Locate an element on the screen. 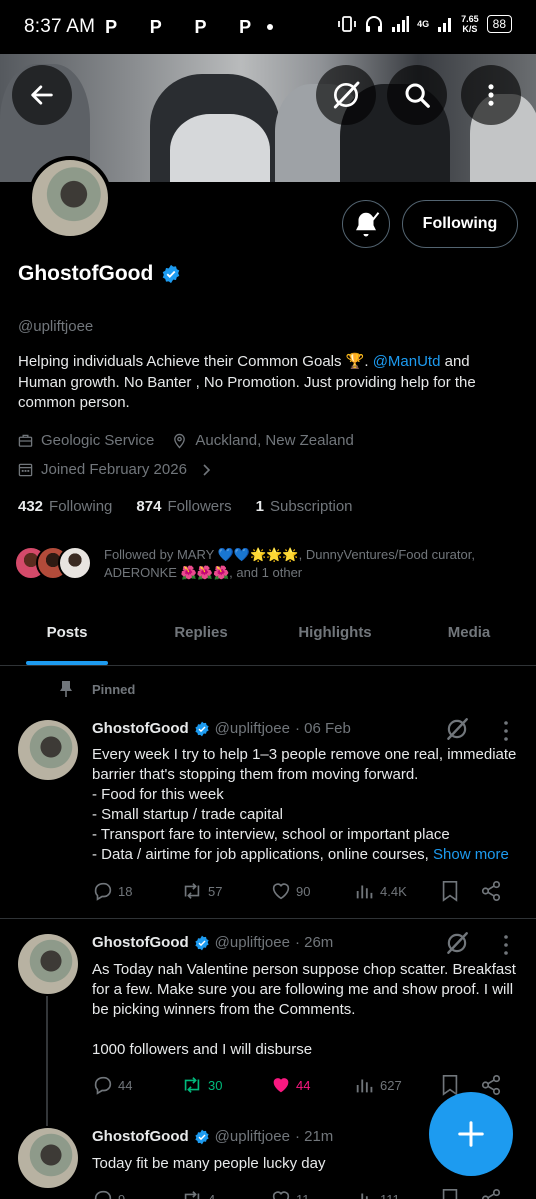  profile-joined-row: Joined February 2026 is located at coordinates (119, 469).